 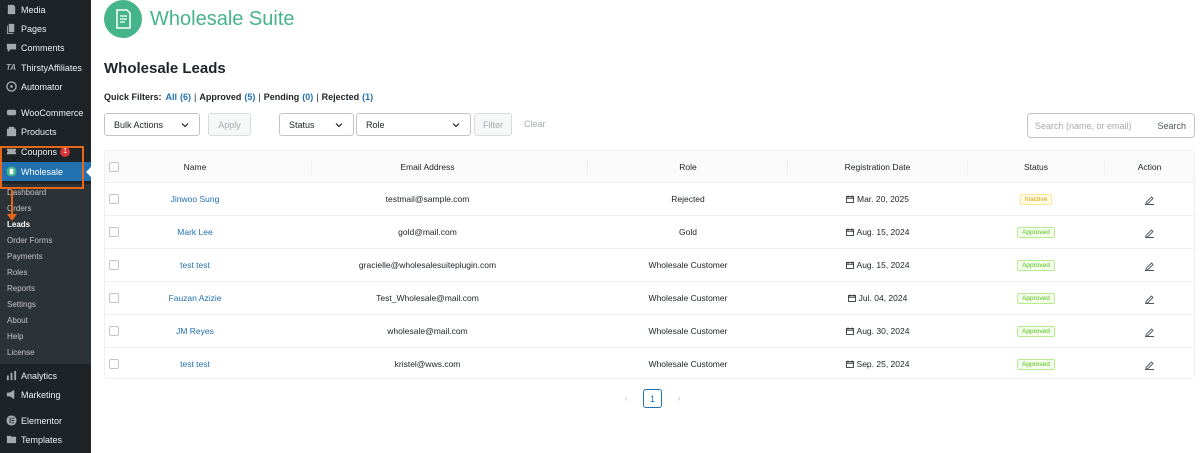 I want to click on sidebar-item-label: Templates, so click(x=42, y=439).